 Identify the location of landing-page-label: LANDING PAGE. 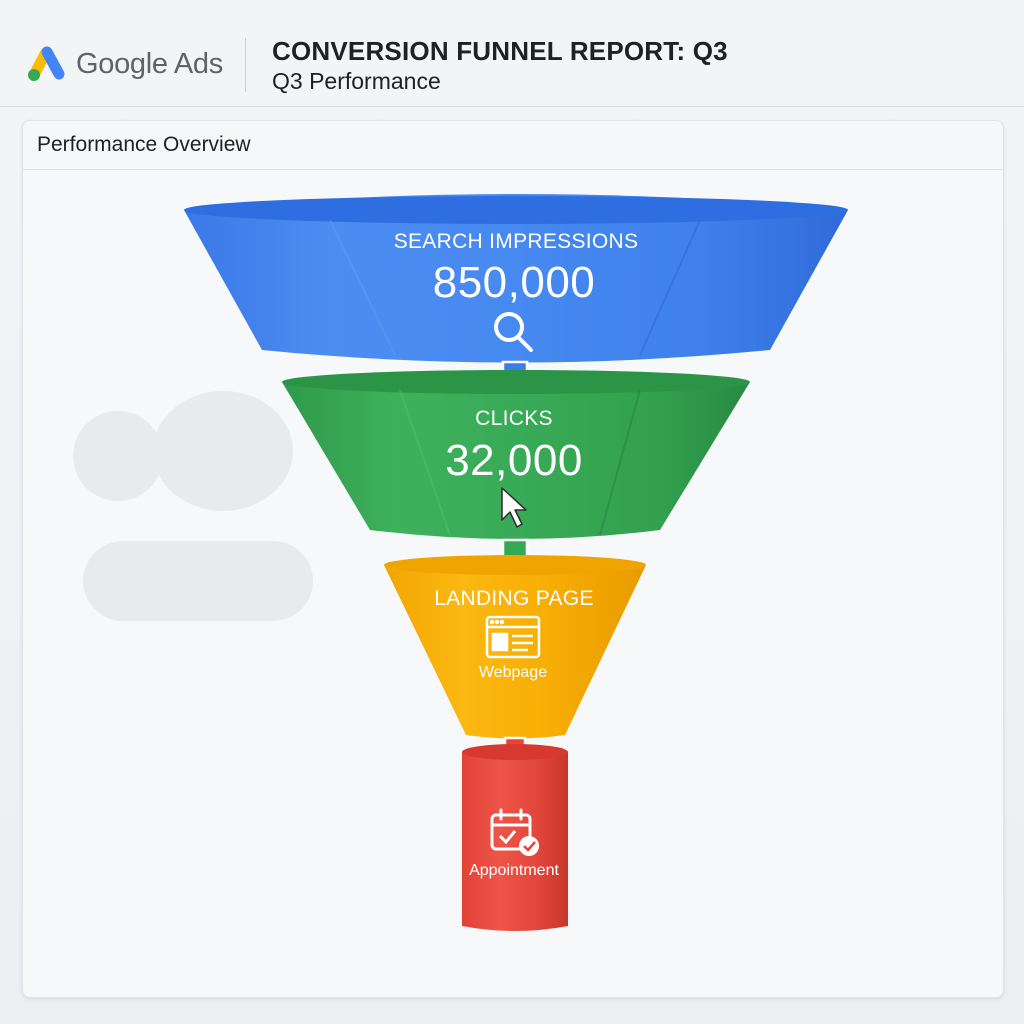
(514, 598).